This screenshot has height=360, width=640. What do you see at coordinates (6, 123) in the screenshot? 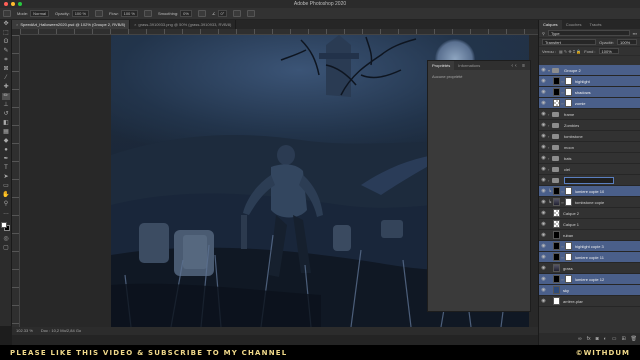
I see `eraser-tool-icon: ◧` at bounding box center [6, 123].